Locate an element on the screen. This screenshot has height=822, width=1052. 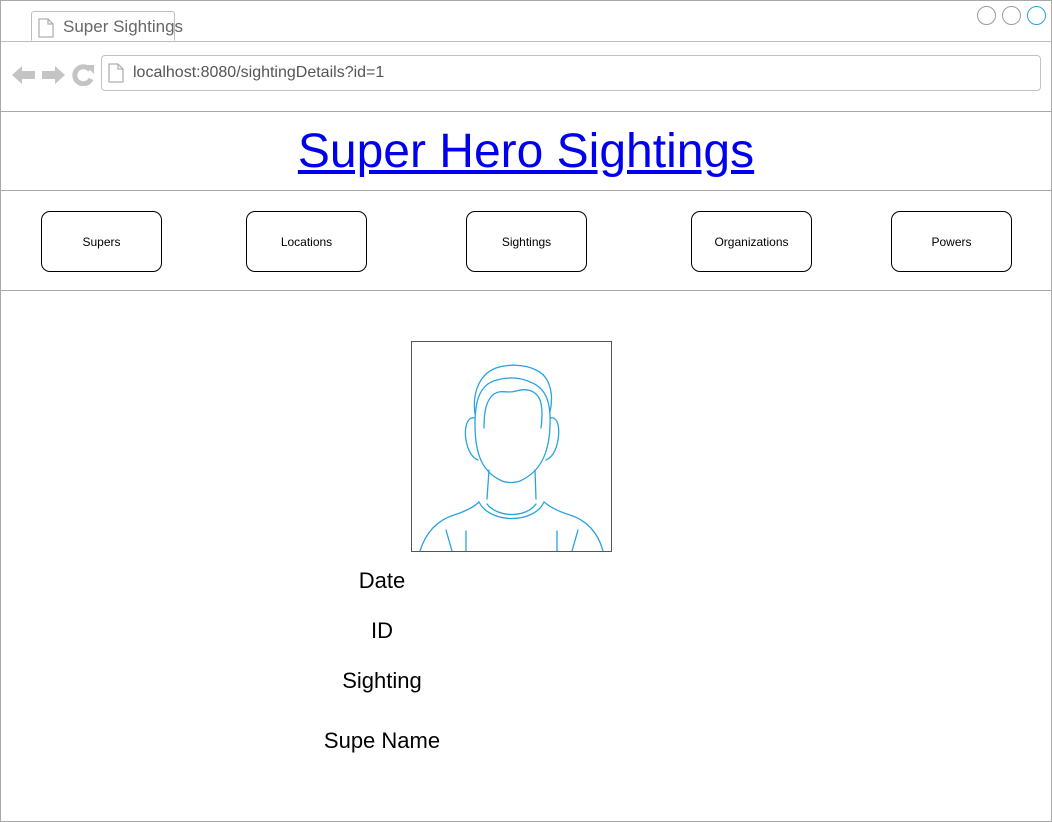
address-row: localhost:8080/sightingDetails?id=1 is located at coordinates (526, 77).